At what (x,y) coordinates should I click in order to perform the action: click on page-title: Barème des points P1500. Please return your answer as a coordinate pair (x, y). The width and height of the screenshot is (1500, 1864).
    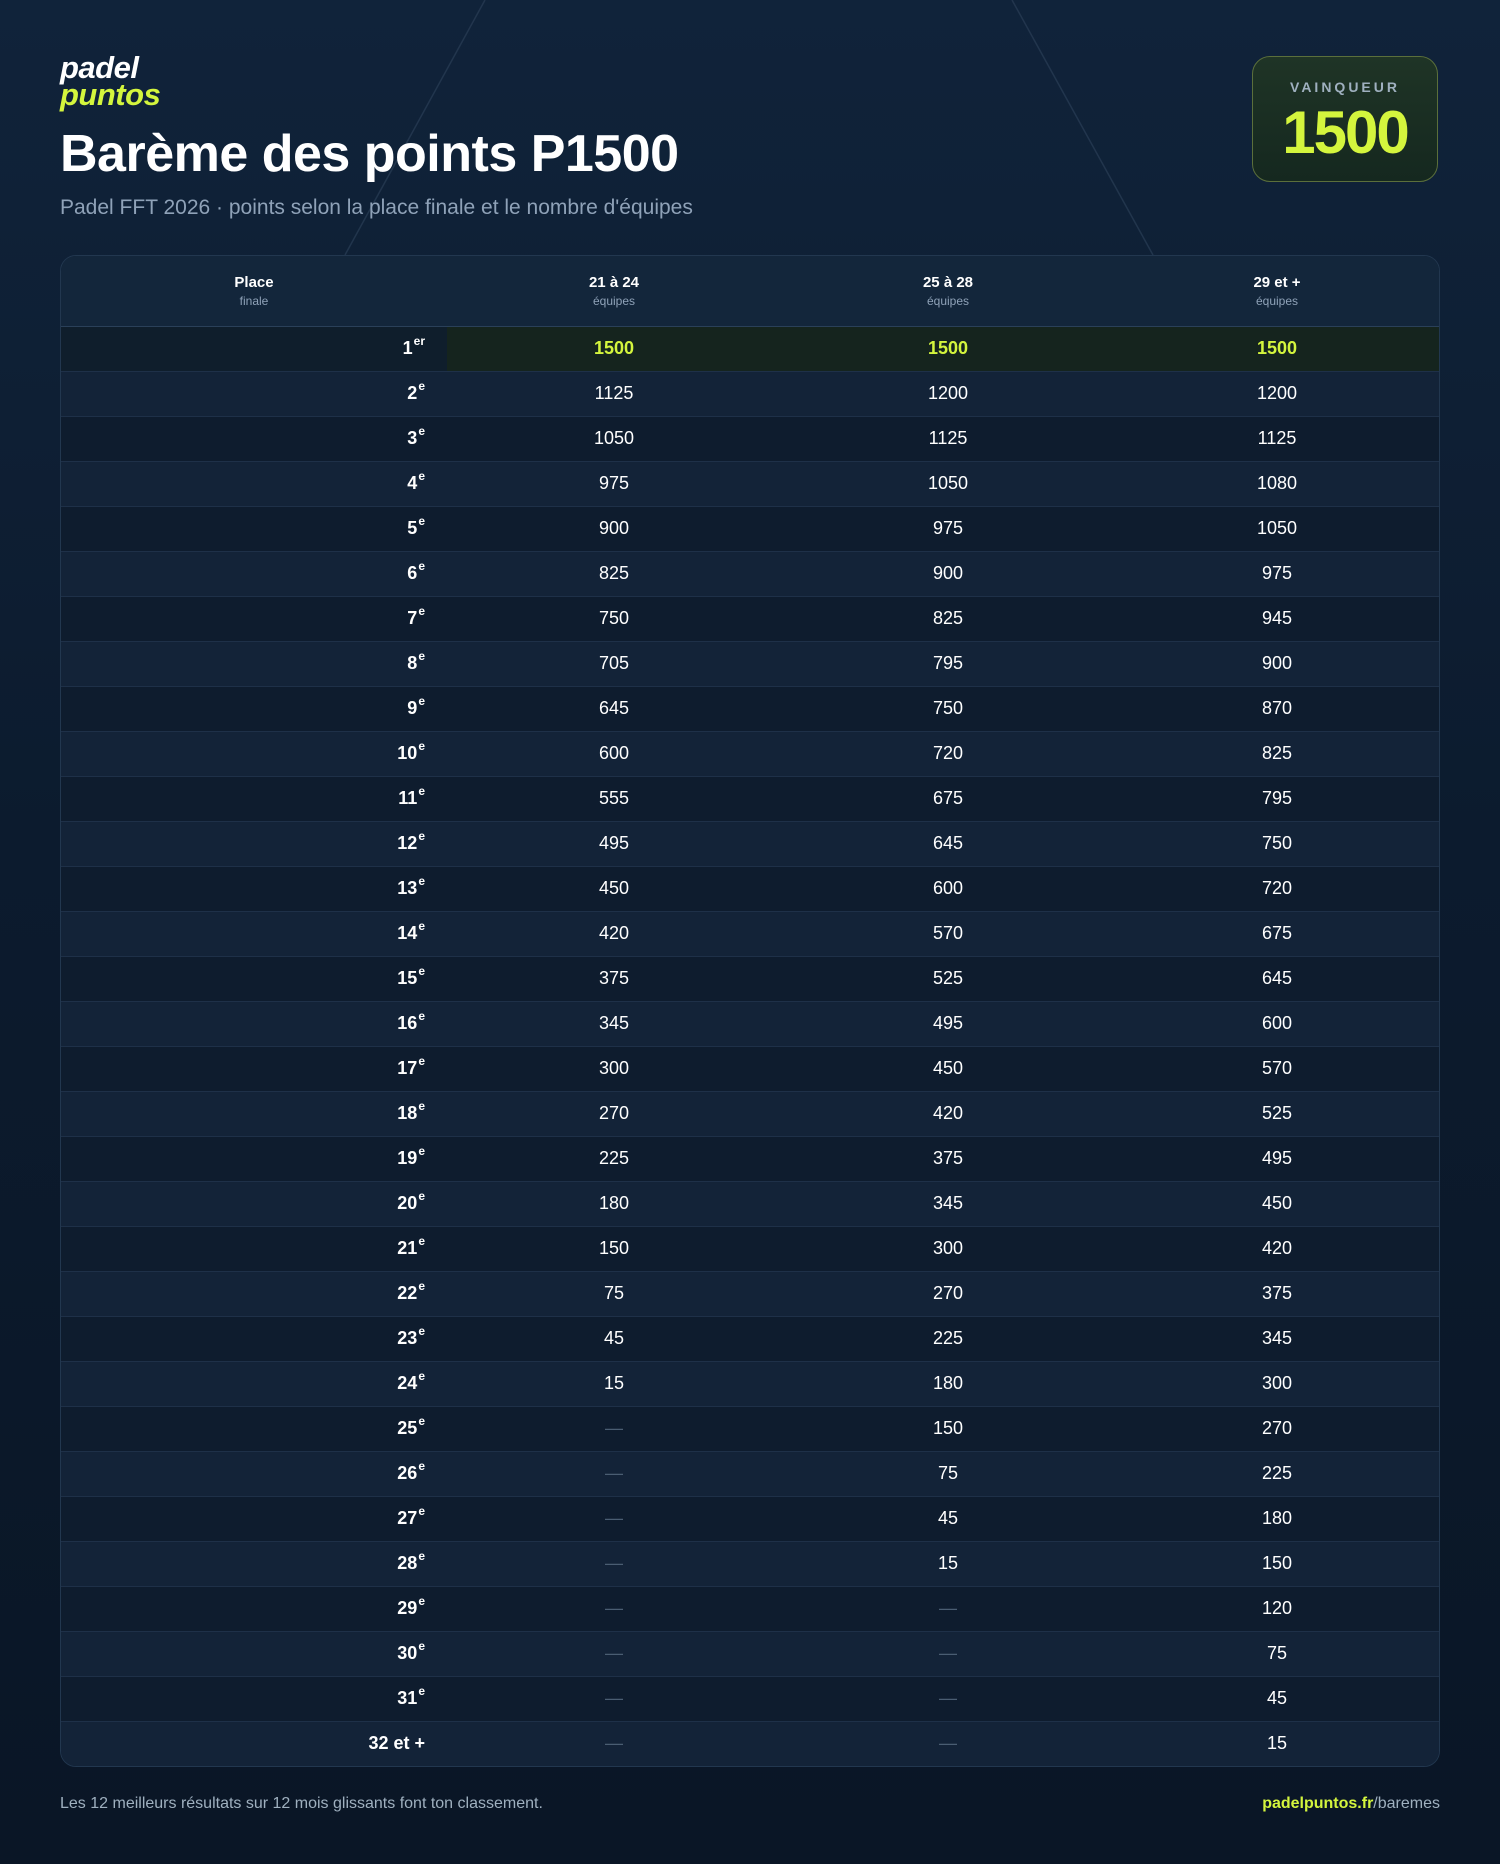
    Looking at the image, I should click on (369, 154).